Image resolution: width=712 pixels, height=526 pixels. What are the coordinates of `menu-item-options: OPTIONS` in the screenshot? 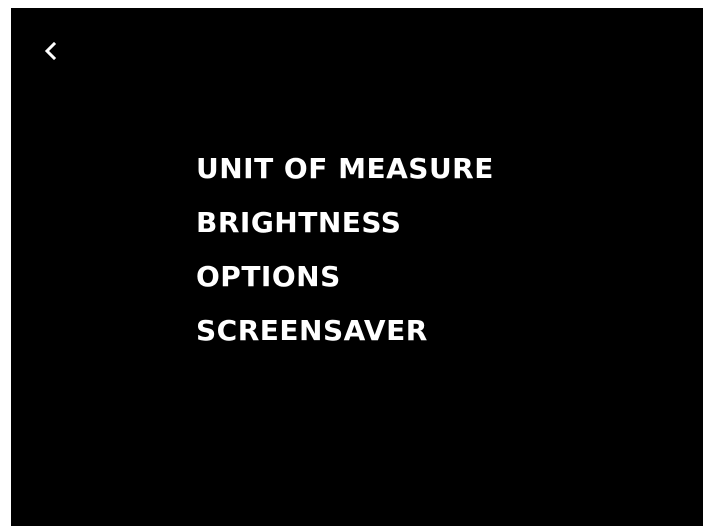 It's located at (345, 277).